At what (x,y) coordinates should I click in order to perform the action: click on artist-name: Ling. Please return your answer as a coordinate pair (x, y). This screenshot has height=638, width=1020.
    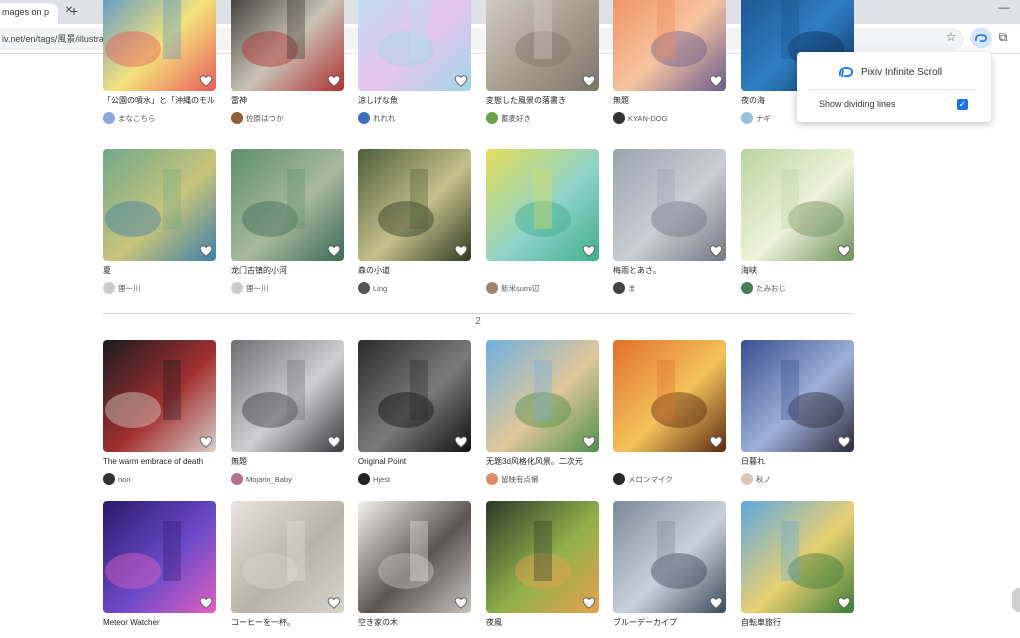
    Looking at the image, I should click on (380, 288).